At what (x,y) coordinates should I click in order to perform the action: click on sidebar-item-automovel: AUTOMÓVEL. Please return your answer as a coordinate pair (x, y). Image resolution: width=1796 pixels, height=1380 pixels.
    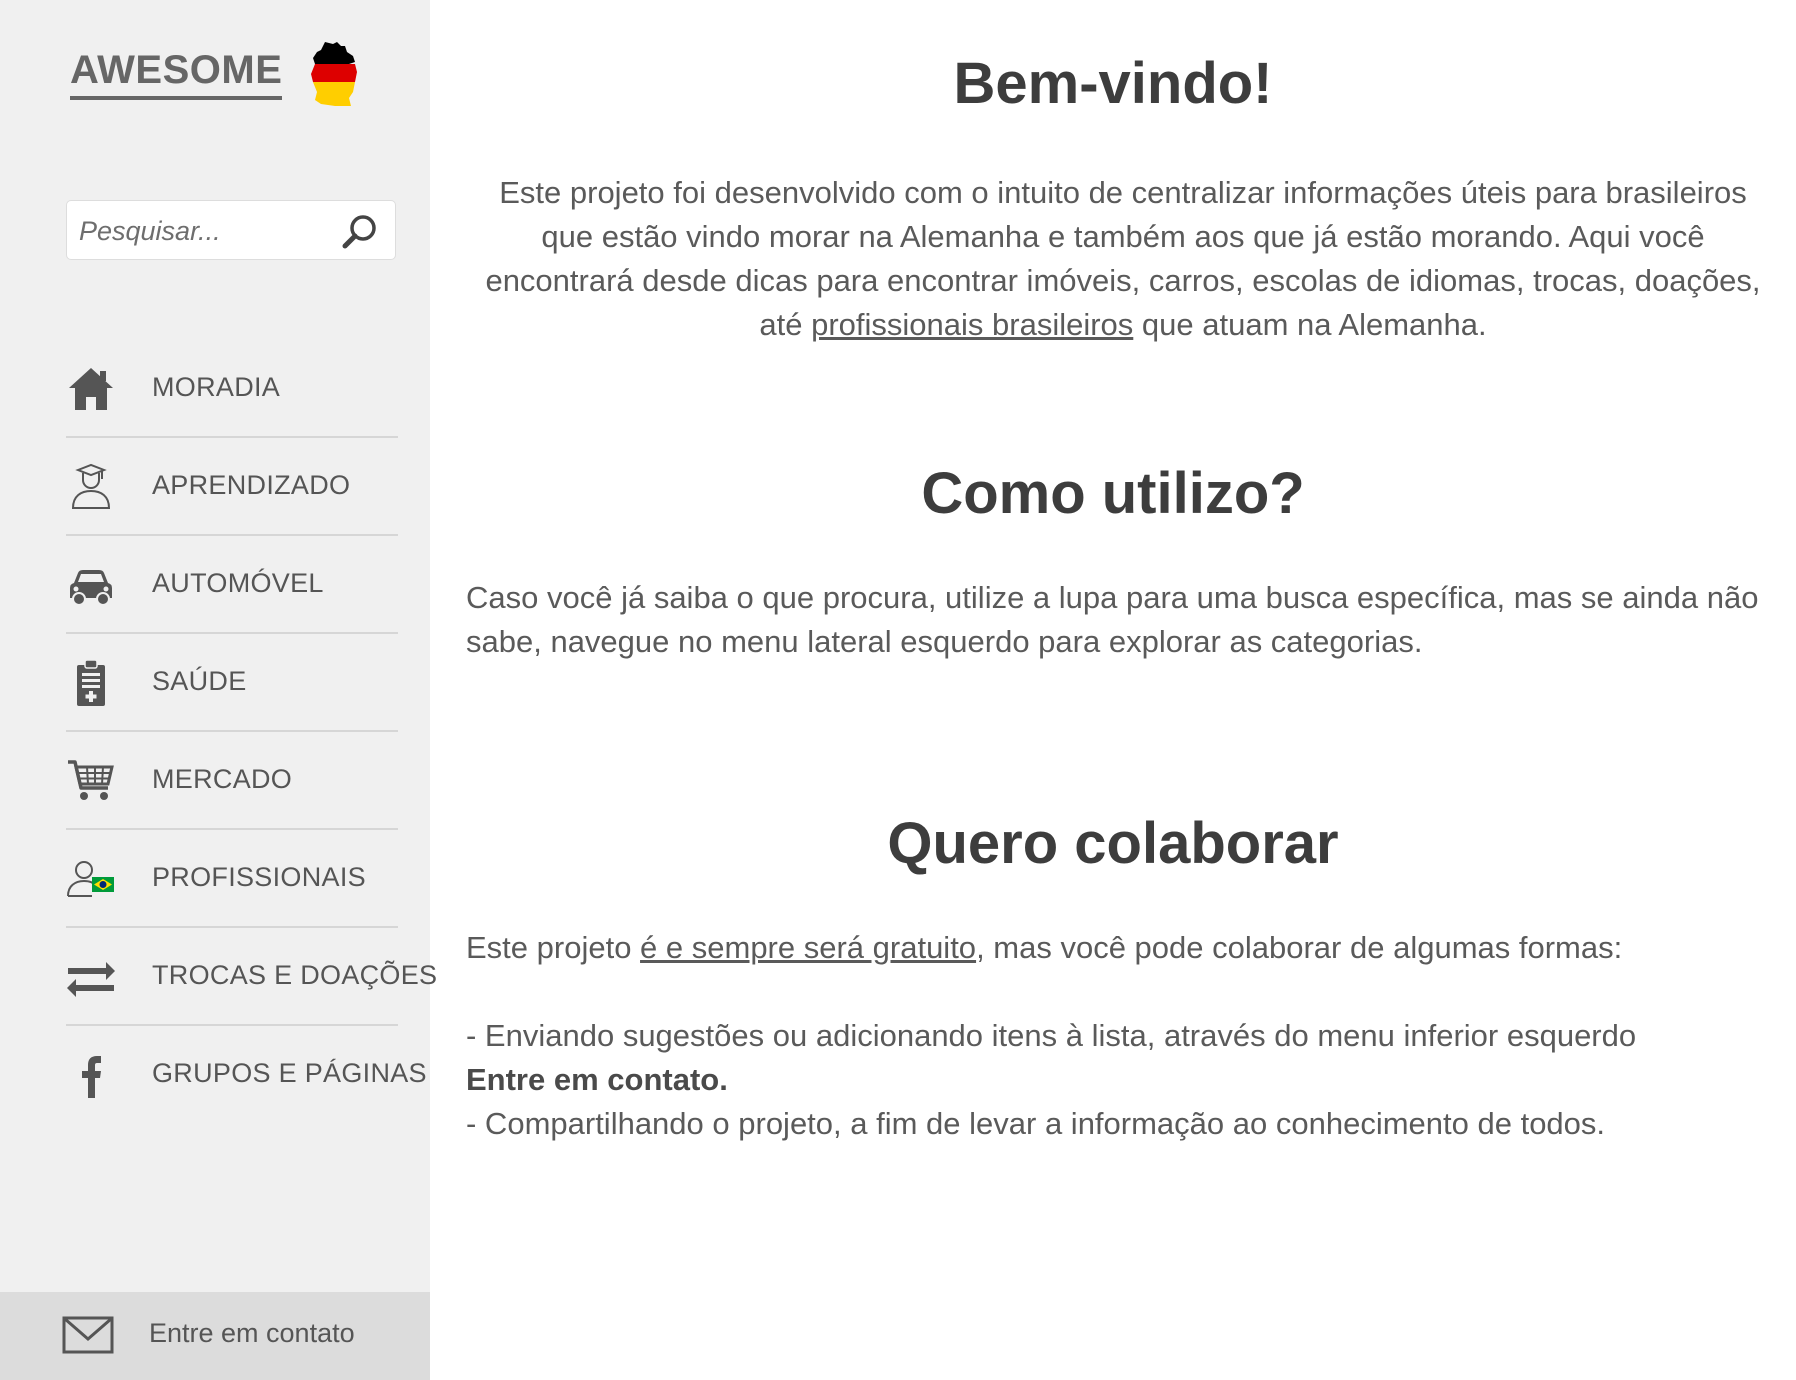
    Looking at the image, I should click on (232, 585).